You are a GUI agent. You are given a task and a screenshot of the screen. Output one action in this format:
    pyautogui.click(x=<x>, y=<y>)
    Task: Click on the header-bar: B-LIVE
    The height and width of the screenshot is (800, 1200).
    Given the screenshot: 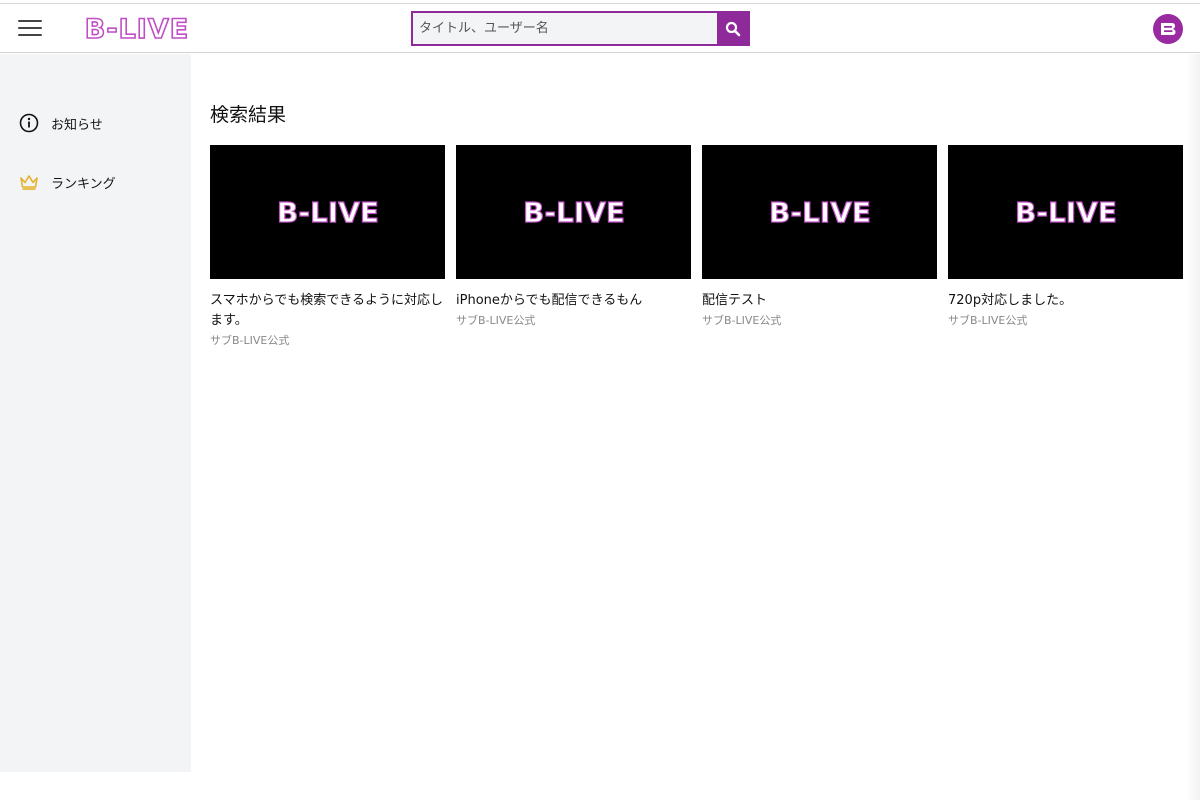 What is the action you would take?
    pyautogui.click(x=600, y=28)
    